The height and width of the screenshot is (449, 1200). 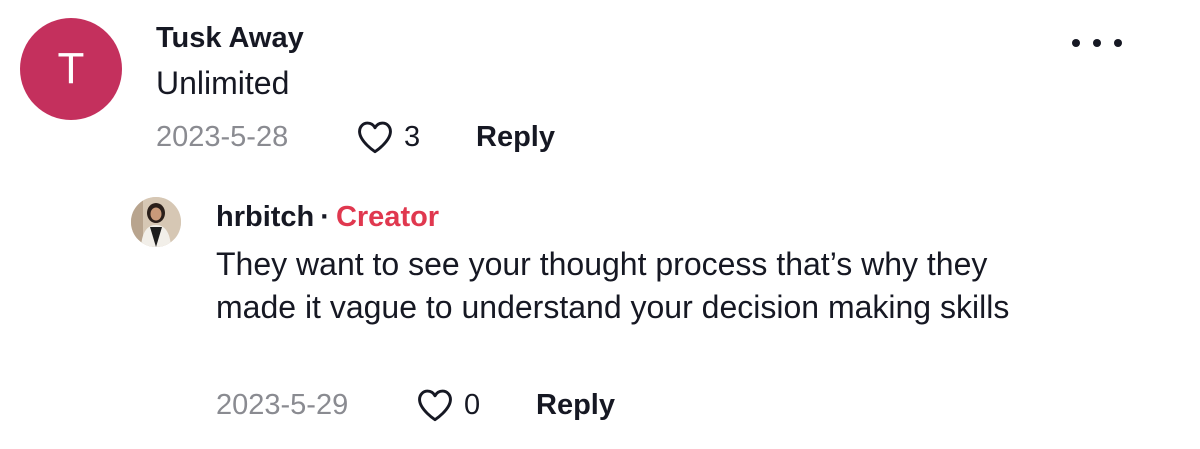 I want to click on like-count: 3, so click(x=412, y=136).